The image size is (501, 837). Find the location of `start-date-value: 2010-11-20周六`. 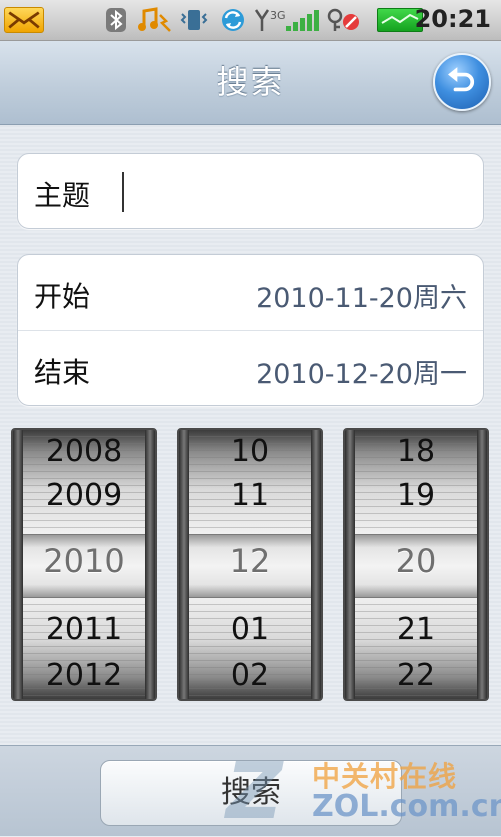

start-date-value: 2010-11-20周六 is located at coordinates (361, 298).